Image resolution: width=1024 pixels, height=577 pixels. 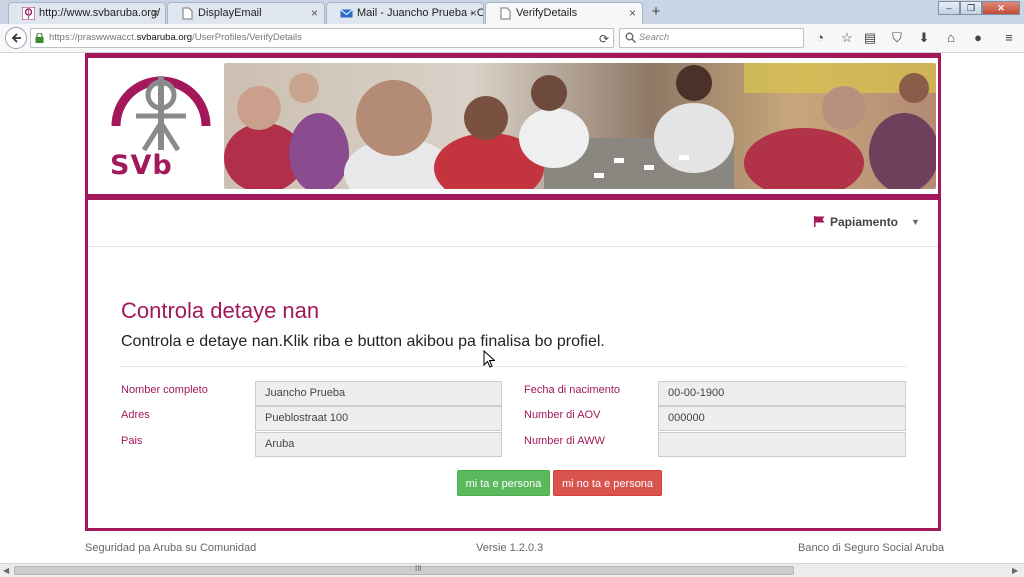 I want to click on search-placeholder: Search, so click(x=654, y=37).